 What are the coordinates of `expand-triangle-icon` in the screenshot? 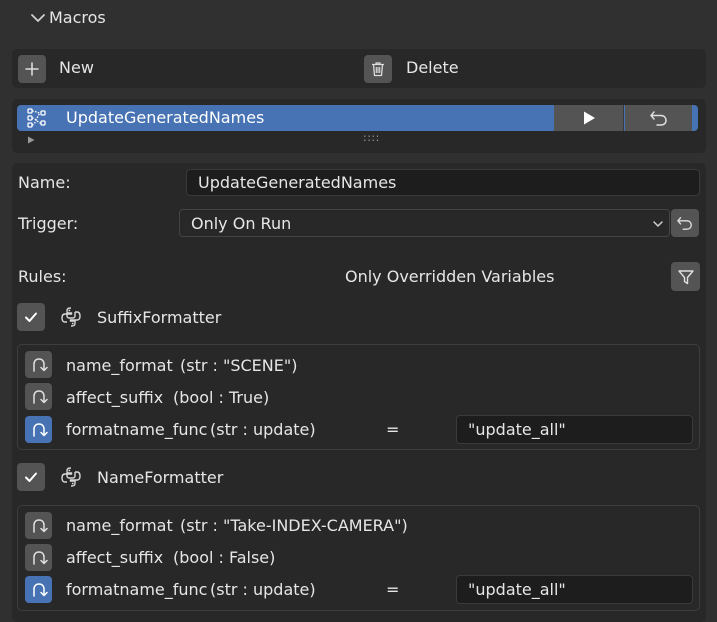 It's located at (31, 140).